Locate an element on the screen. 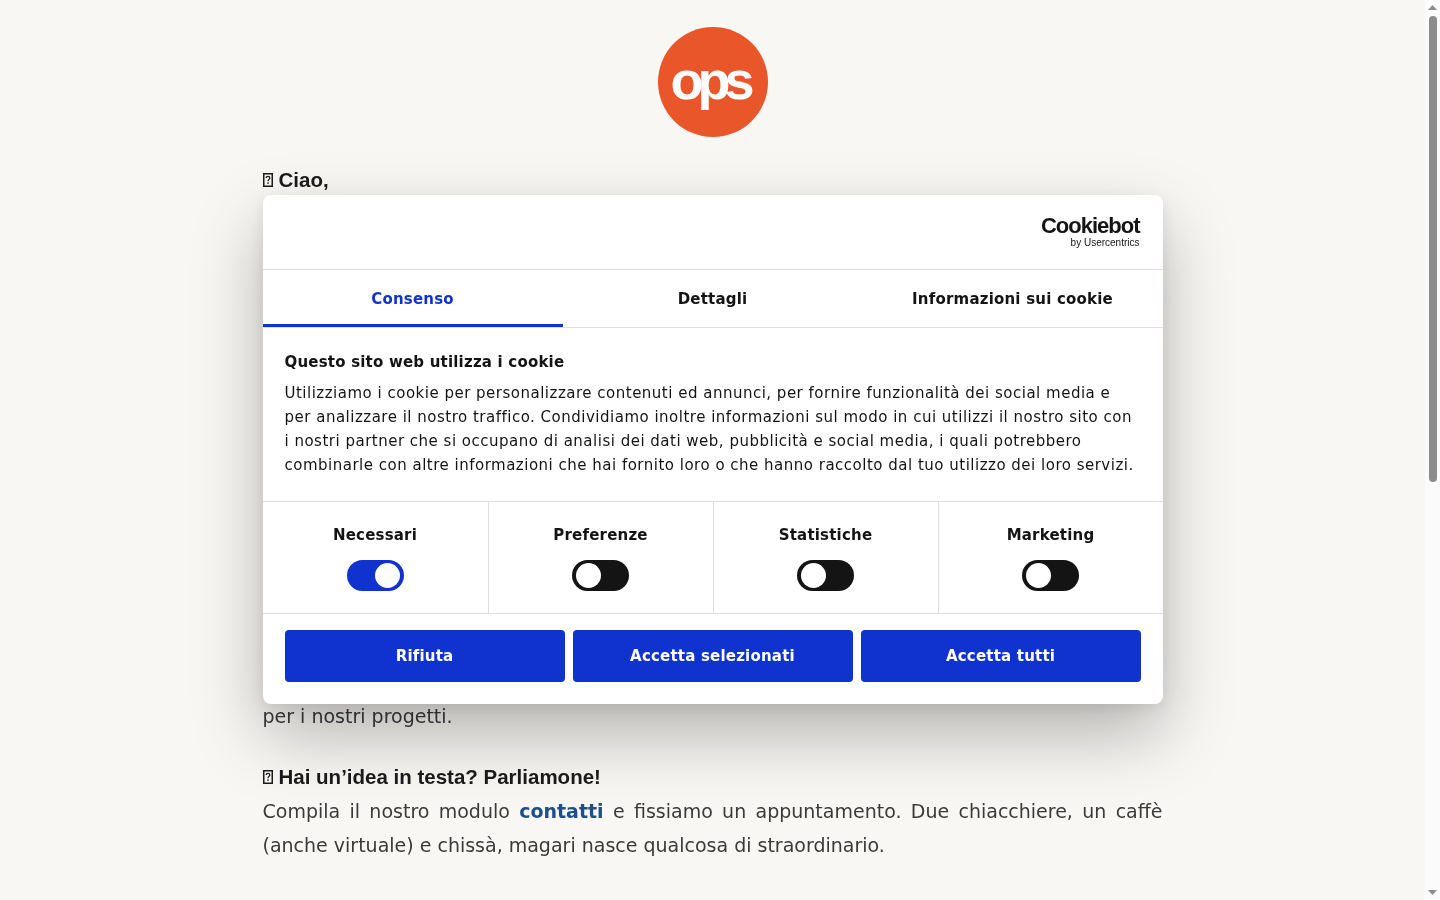 This screenshot has width=1440, height=900. paragraph: Compila il nostro modulo contatti e fissiamo un appuntamento. Due chiacchiere, un caffè (anche virtuale) e chissà, magari nasce qualcosa di straordinario. is located at coordinates (712, 828).